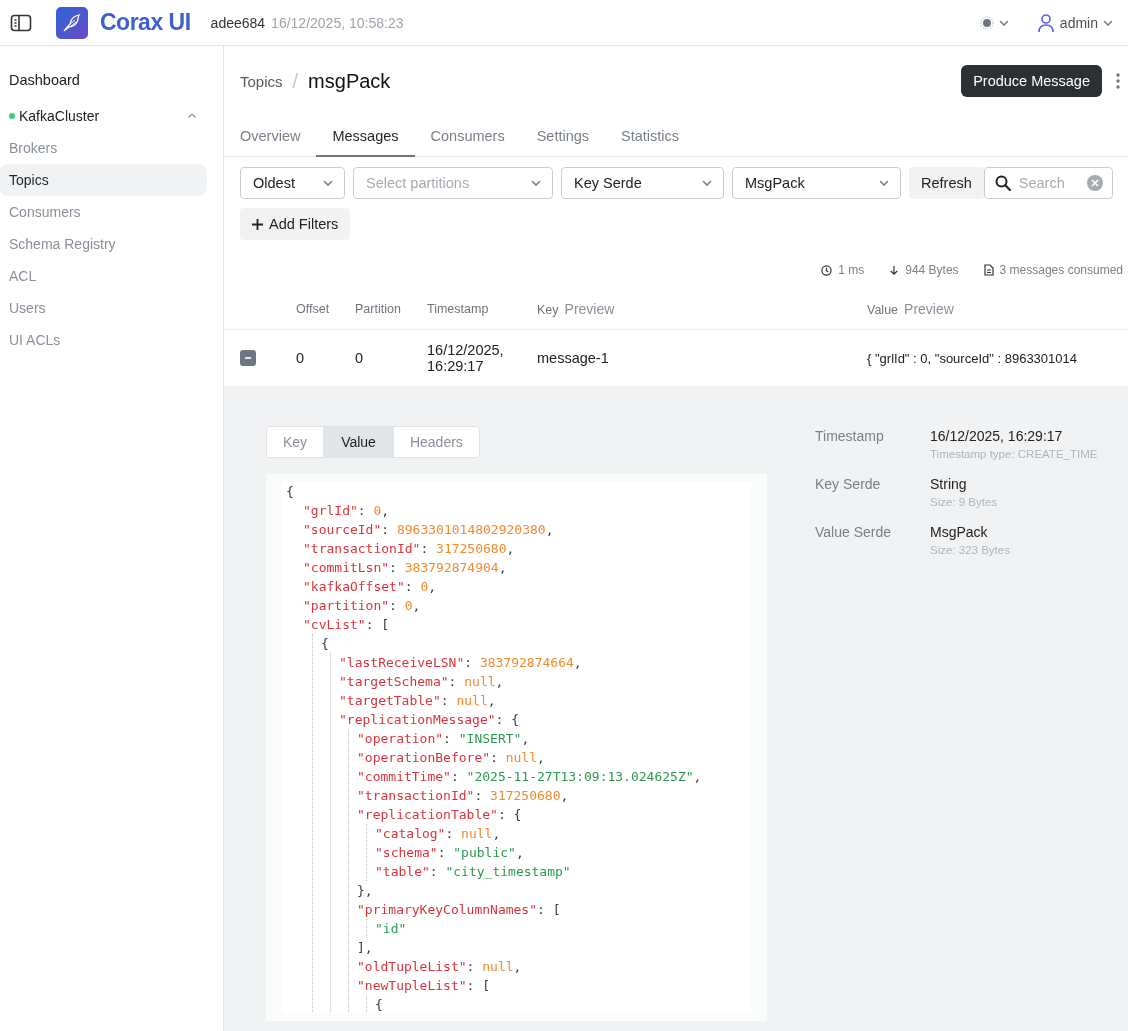 This screenshot has height=1031, width=1128. I want to click on code-line: "replicationMessage": {, so click(430, 720).